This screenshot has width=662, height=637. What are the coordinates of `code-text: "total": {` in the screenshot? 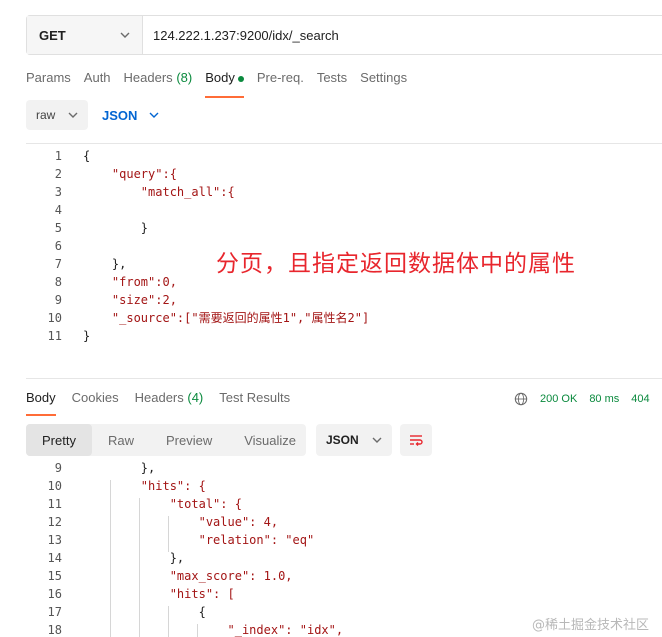 It's located at (162, 504).